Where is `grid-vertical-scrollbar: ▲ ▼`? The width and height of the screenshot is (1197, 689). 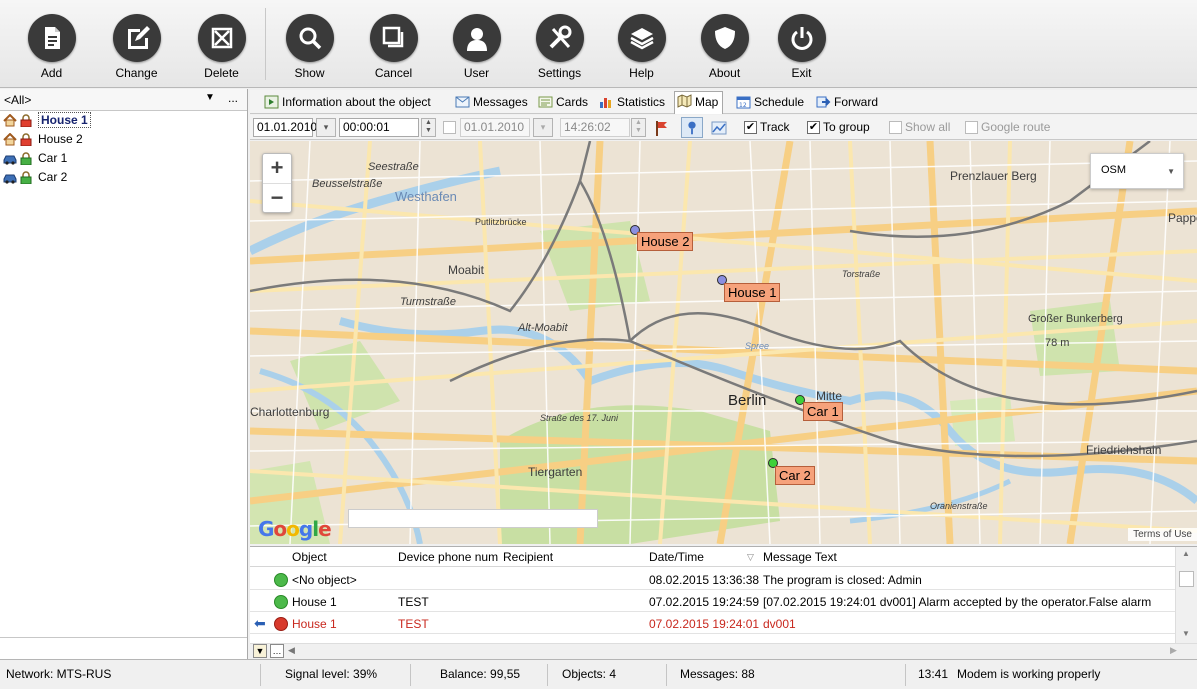
grid-vertical-scrollbar: ▲ ▼ is located at coordinates (1186, 595).